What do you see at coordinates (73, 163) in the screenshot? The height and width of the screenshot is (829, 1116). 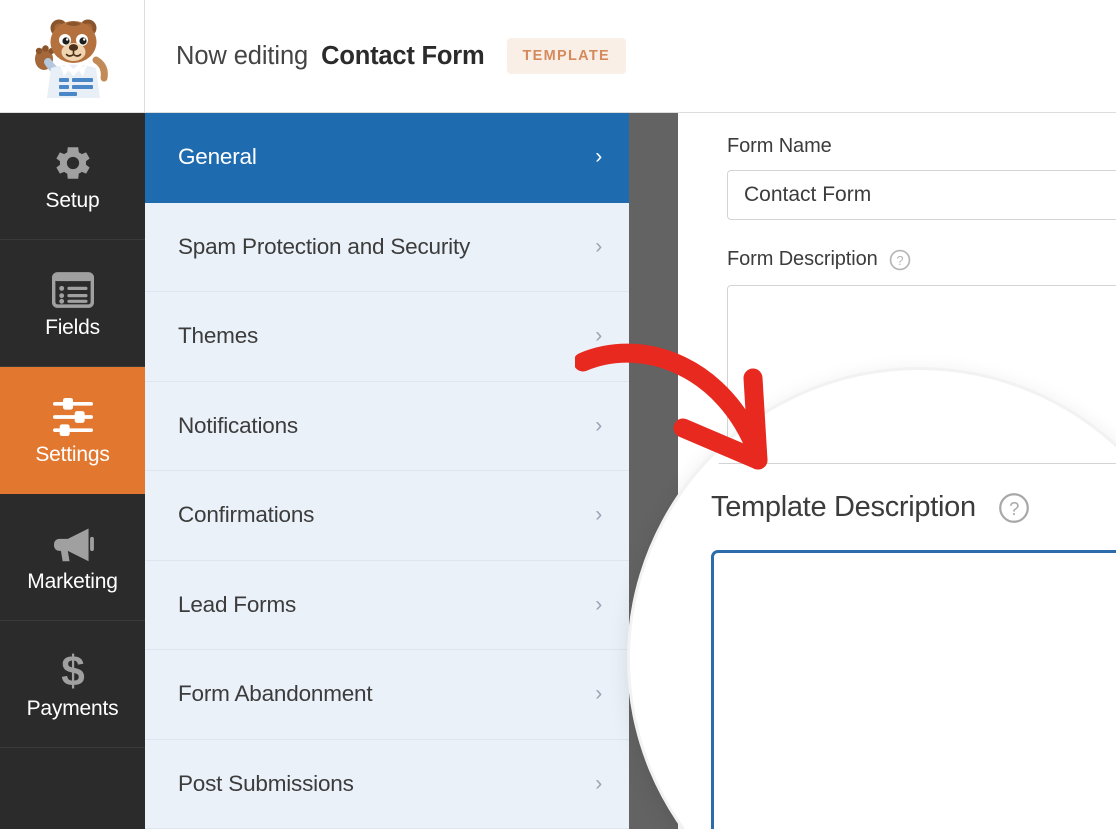 I see `gear-icon` at bounding box center [73, 163].